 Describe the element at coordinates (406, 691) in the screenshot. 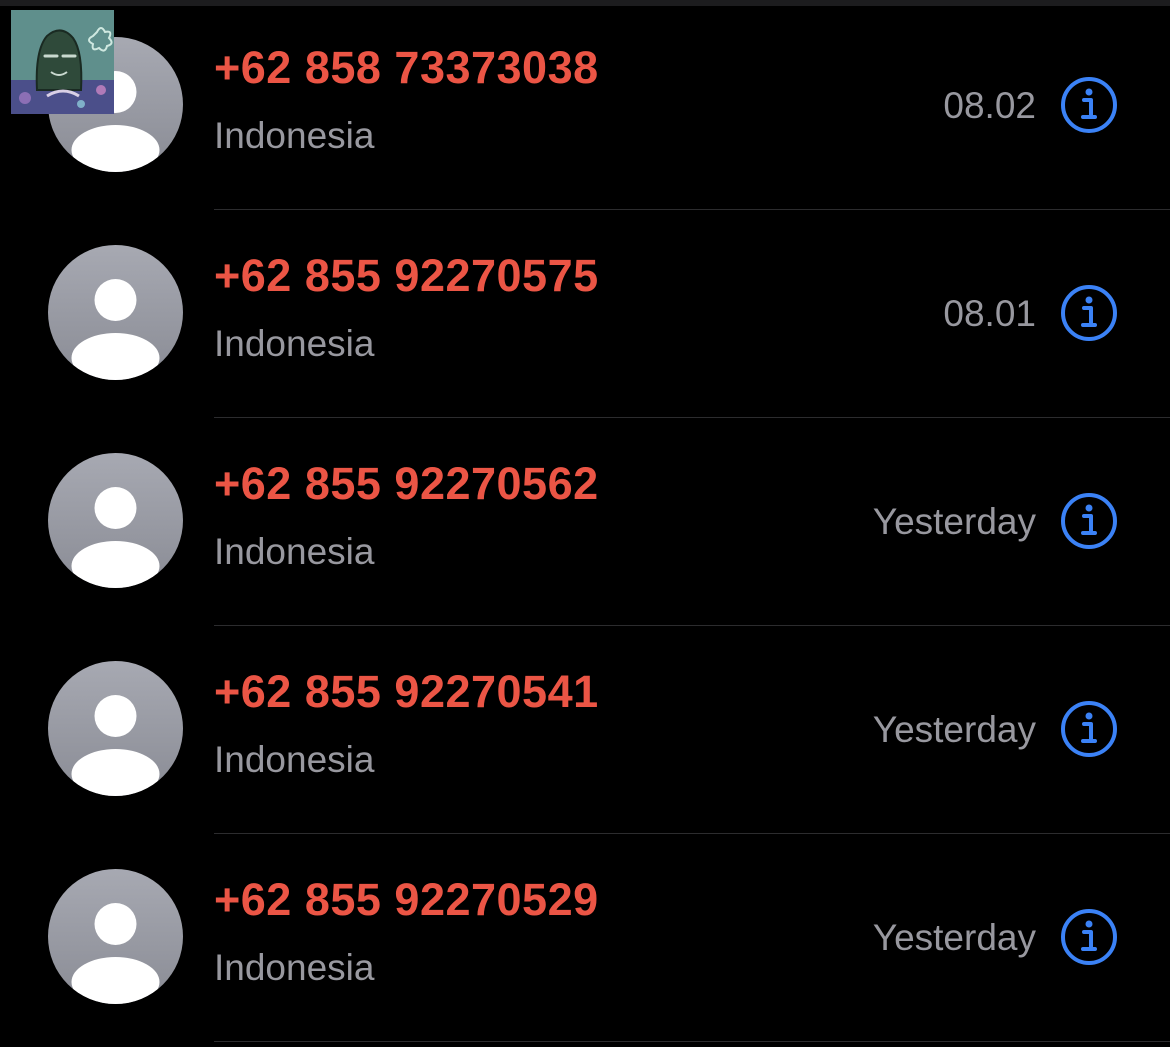

I see `caller-number: +62 855 92270541` at that location.